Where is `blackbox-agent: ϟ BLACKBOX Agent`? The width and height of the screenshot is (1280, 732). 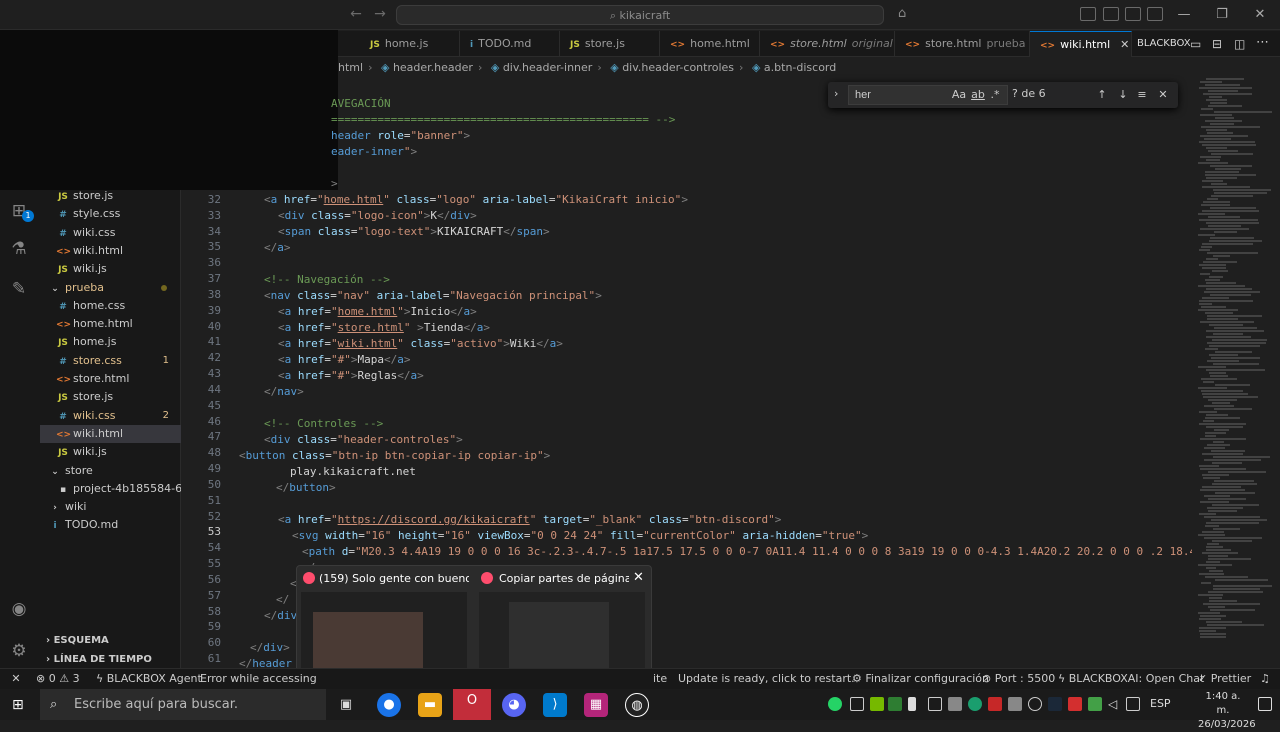 blackbox-agent: ϟ BLACKBOX Agent is located at coordinates (149, 679).